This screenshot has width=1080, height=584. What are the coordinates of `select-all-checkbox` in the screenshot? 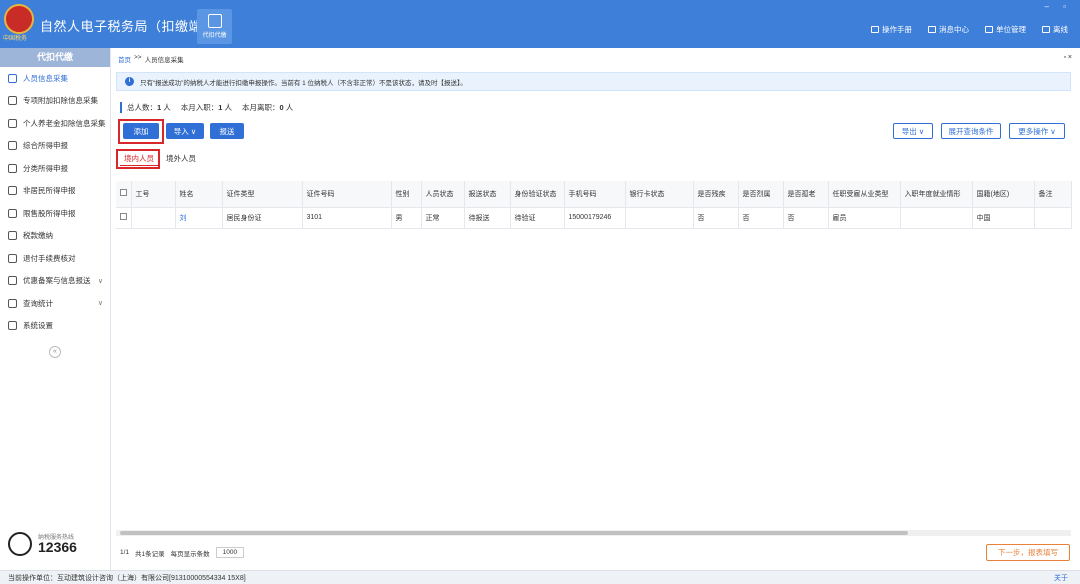 It's located at (124, 194).